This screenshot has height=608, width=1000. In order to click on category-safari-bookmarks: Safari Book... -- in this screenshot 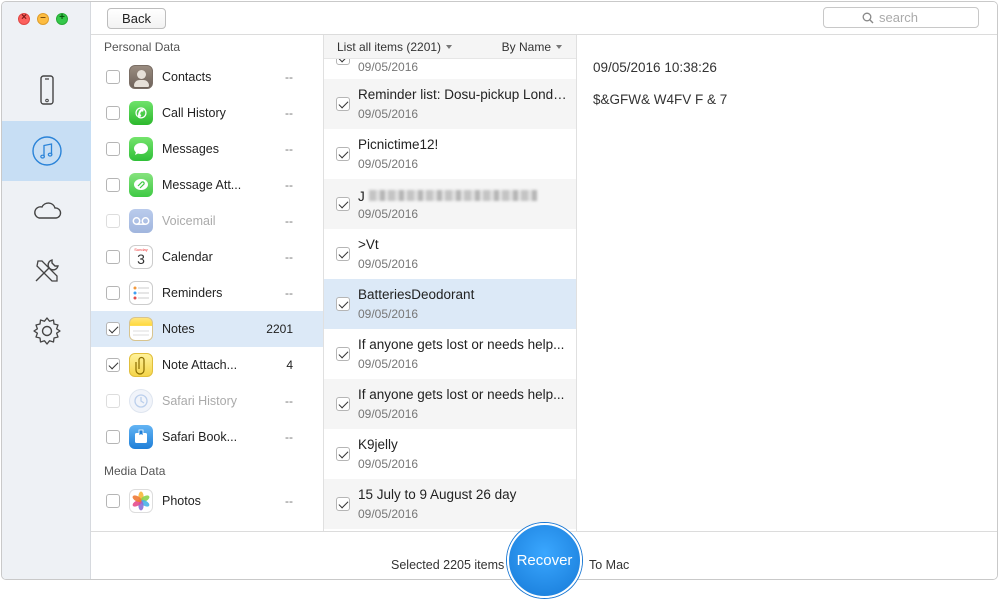, I will do `click(207, 437)`.